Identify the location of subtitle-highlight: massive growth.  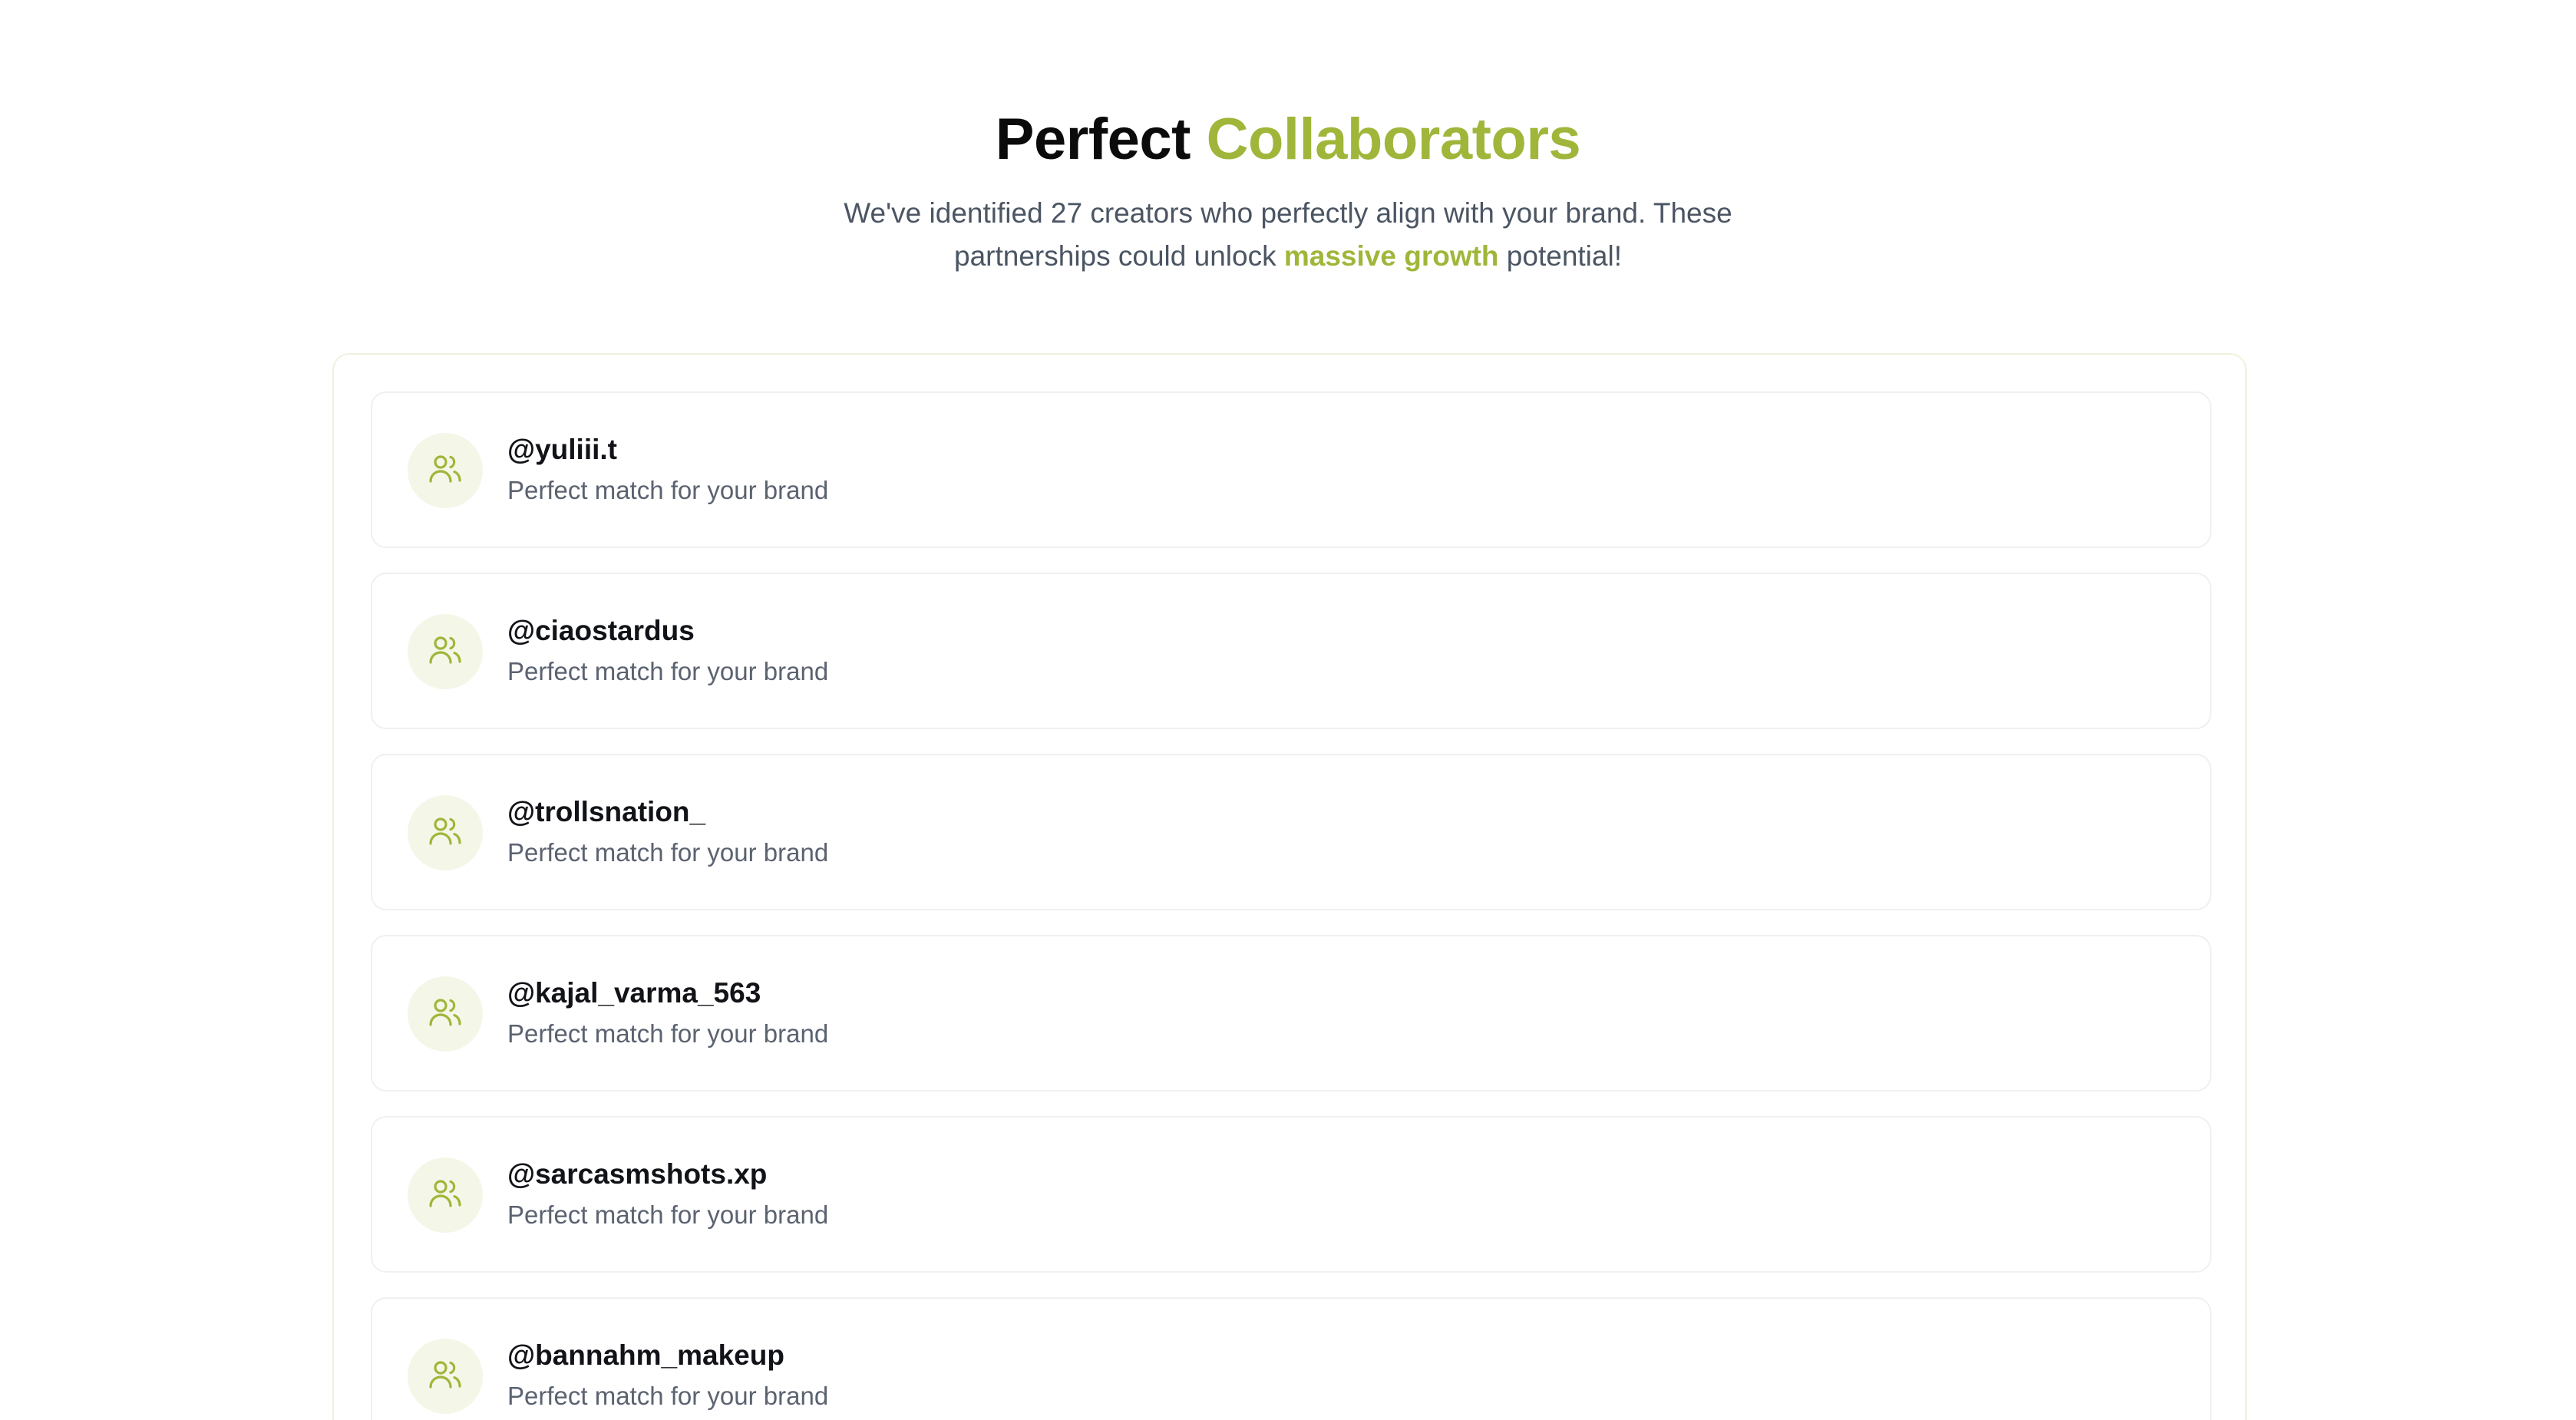
(1391, 256).